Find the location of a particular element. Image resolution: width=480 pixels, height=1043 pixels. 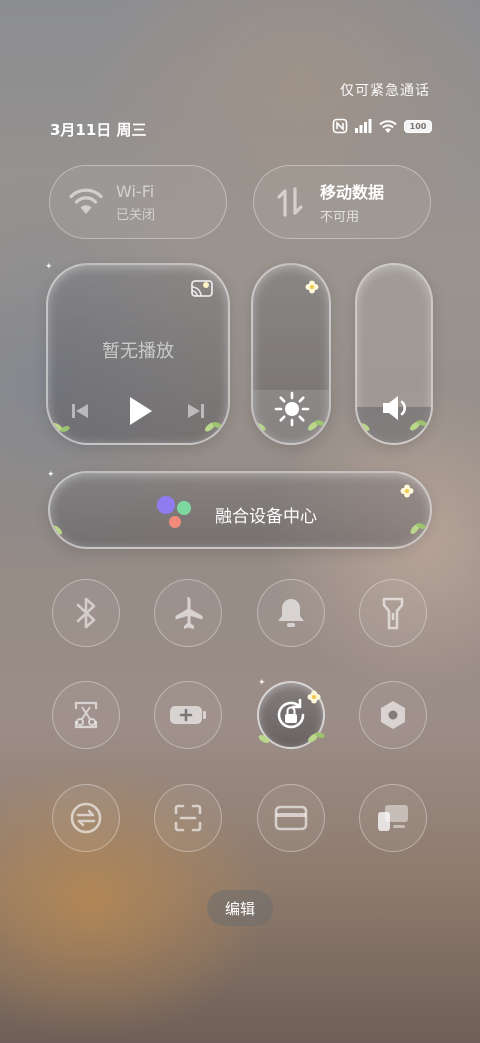

flashlight-toggle is located at coordinates (393, 613).